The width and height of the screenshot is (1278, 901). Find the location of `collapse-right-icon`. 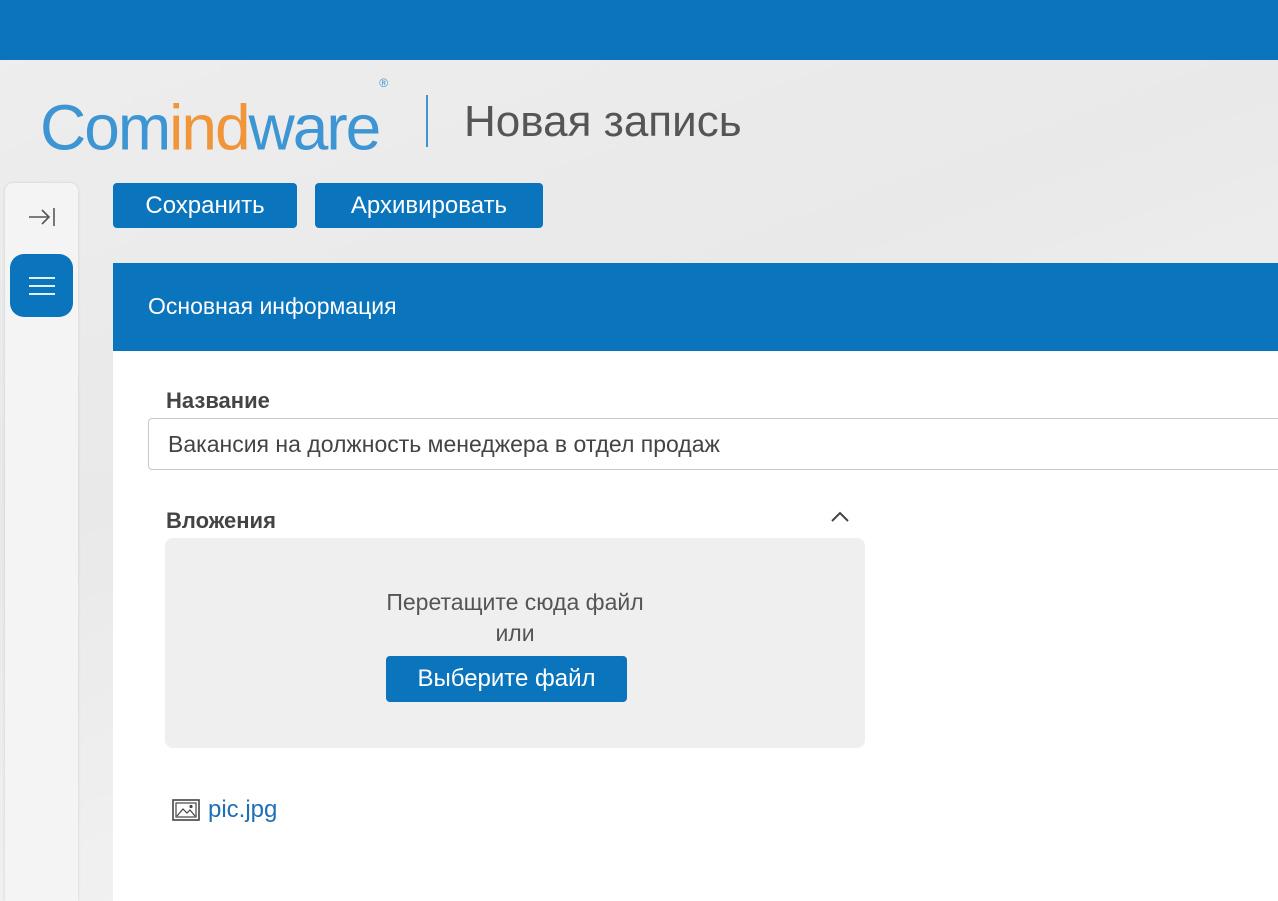

collapse-right-icon is located at coordinates (41, 217).